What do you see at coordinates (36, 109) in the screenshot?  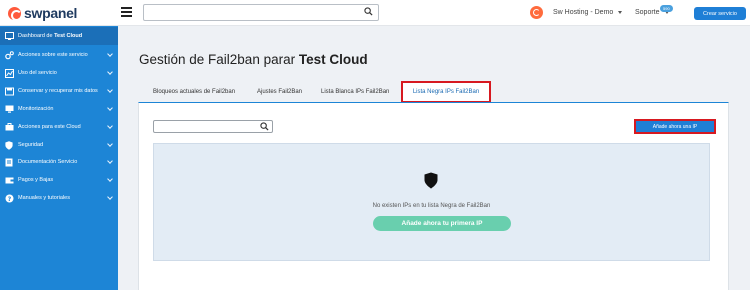 I see `sidebar-item-label: Monitorización` at bounding box center [36, 109].